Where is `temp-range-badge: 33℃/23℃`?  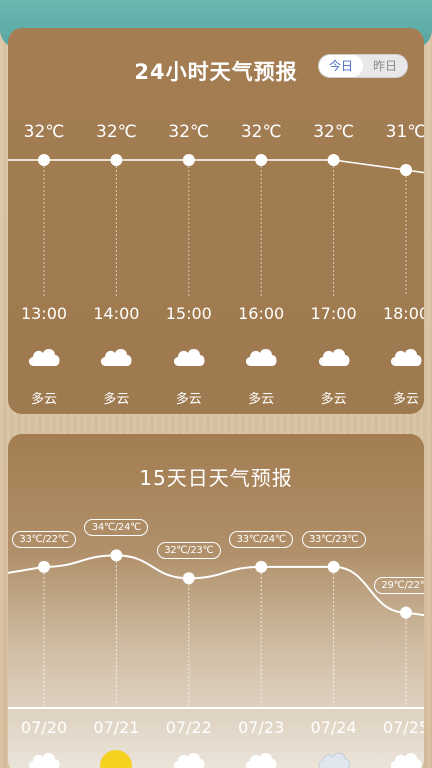 temp-range-badge: 33℃/23℃ is located at coordinates (333, 539).